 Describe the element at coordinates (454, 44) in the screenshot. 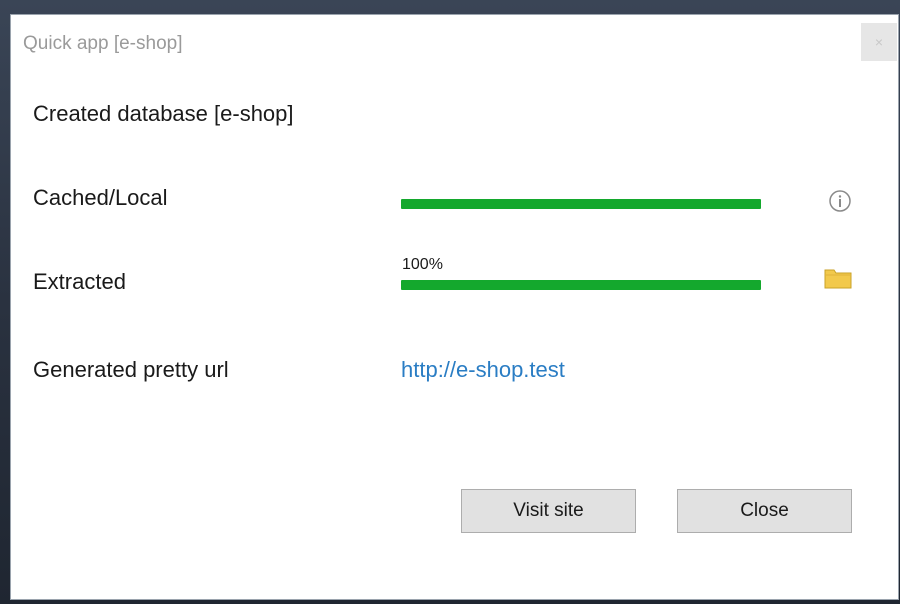

I see `title-bar: Quick app [e-shop] ×` at that location.